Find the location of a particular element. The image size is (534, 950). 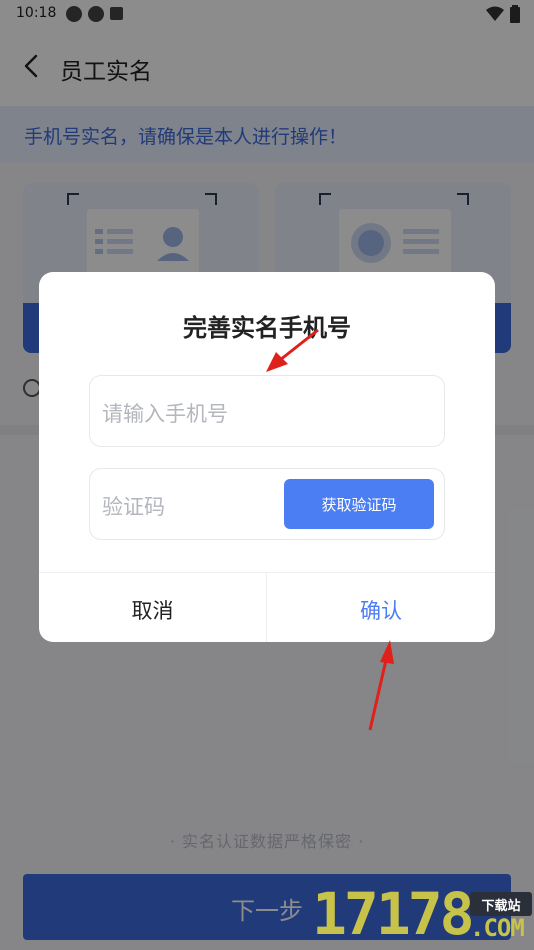

watermark-tag: 下载站 is located at coordinates (501, 904).